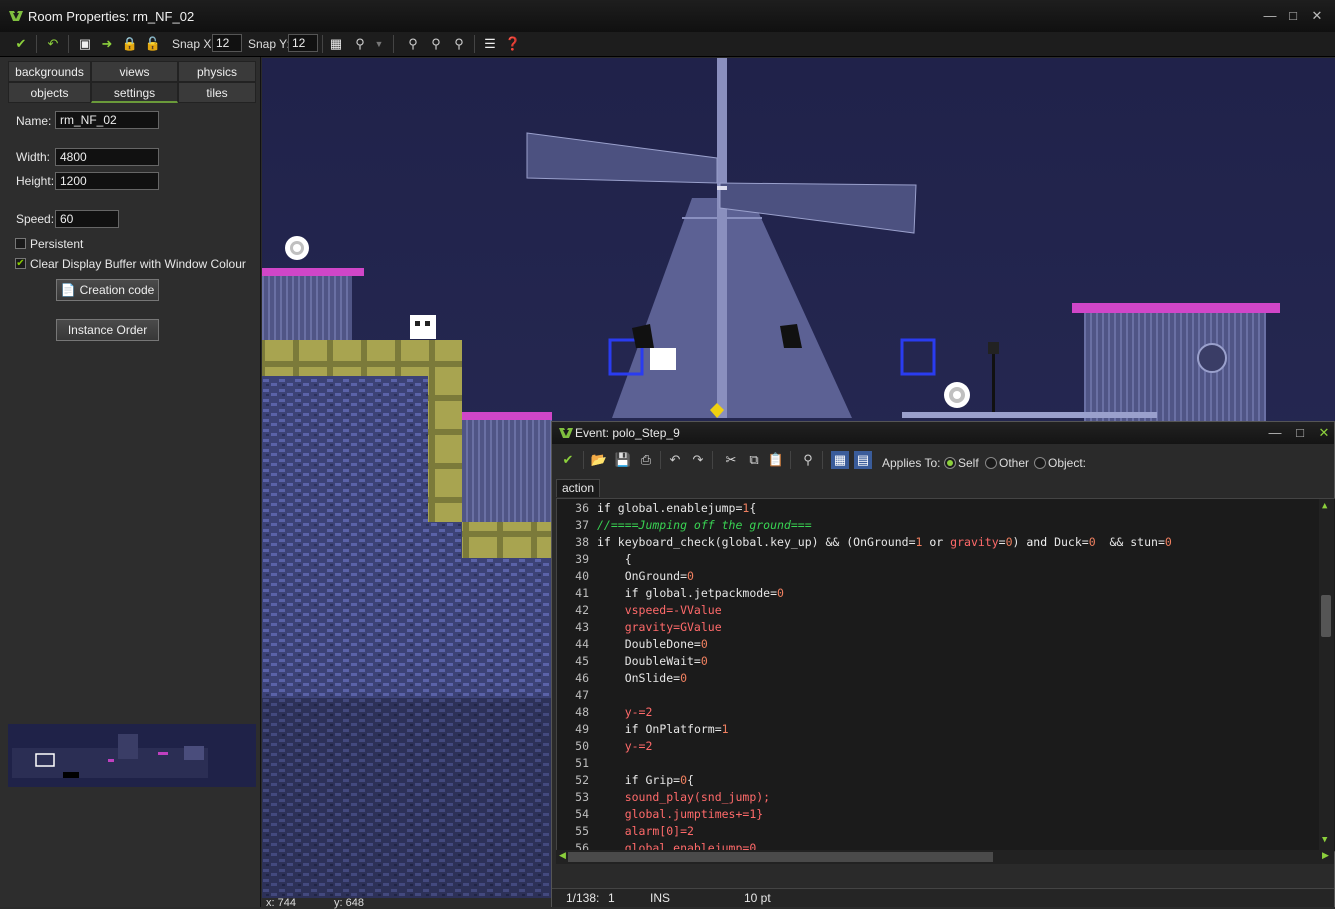  Describe the element at coordinates (153, 44) in the screenshot. I see `unlock-icon: 🔓` at that location.